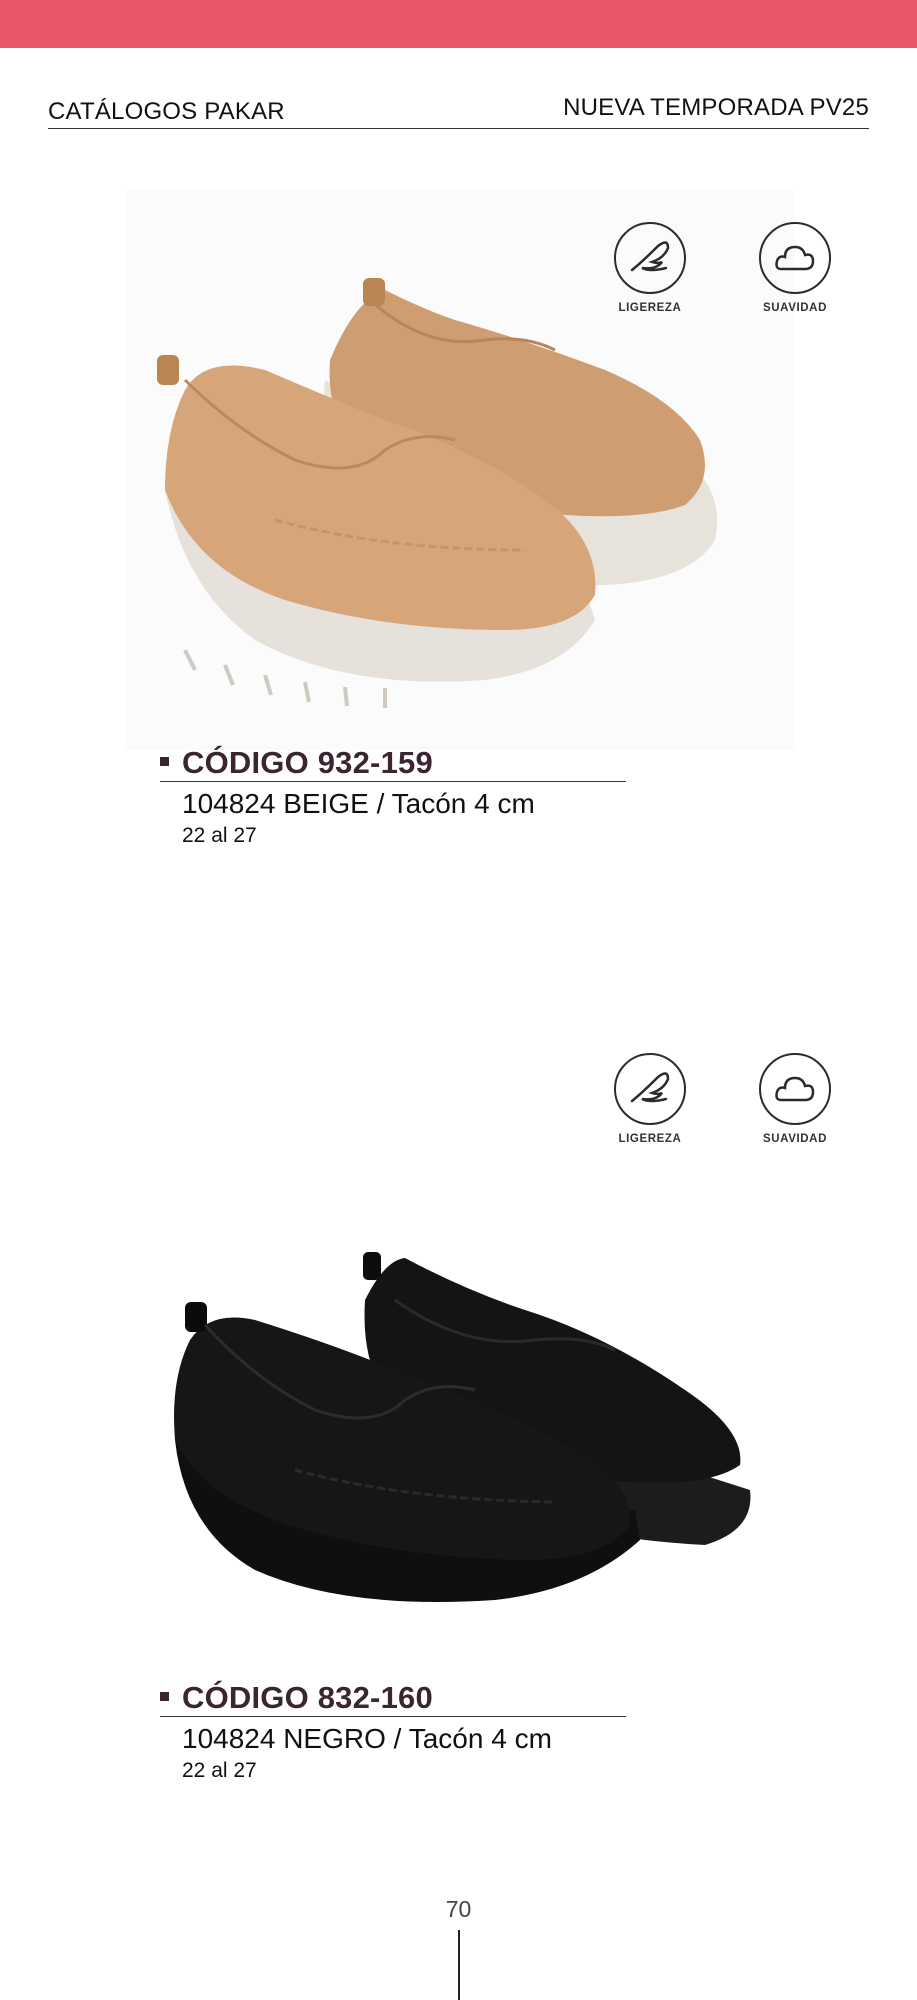  I want to click on code-row: CÓDIGO 932-159, so click(393, 762).